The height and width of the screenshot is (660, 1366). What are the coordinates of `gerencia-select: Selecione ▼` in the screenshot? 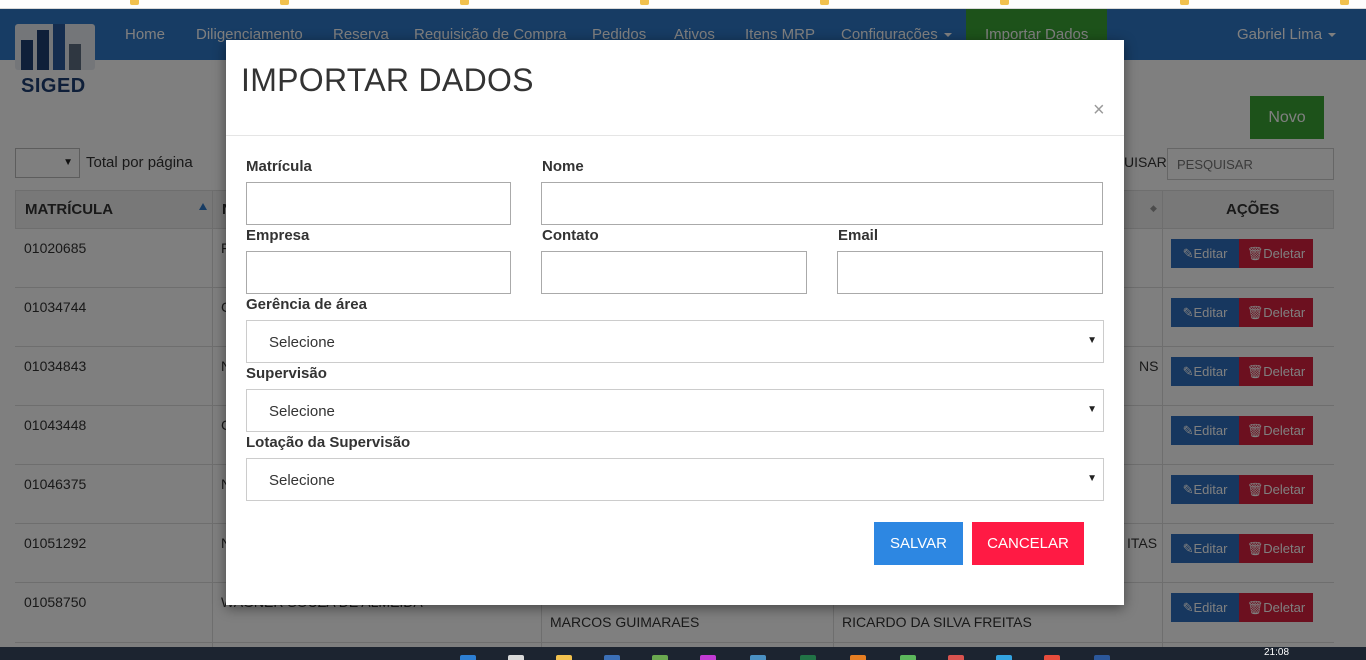 It's located at (675, 341).